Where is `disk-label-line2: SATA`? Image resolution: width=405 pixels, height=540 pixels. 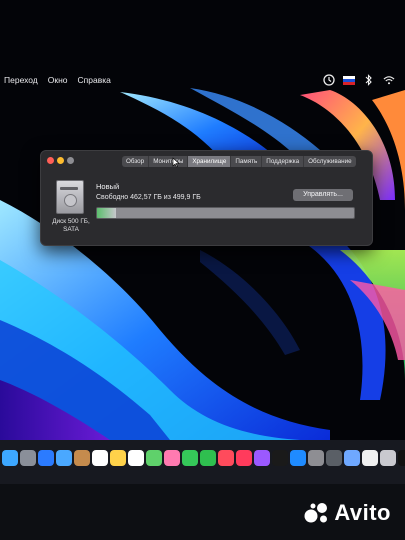 disk-label-line2: SATA is located at coordinates (71, 229).